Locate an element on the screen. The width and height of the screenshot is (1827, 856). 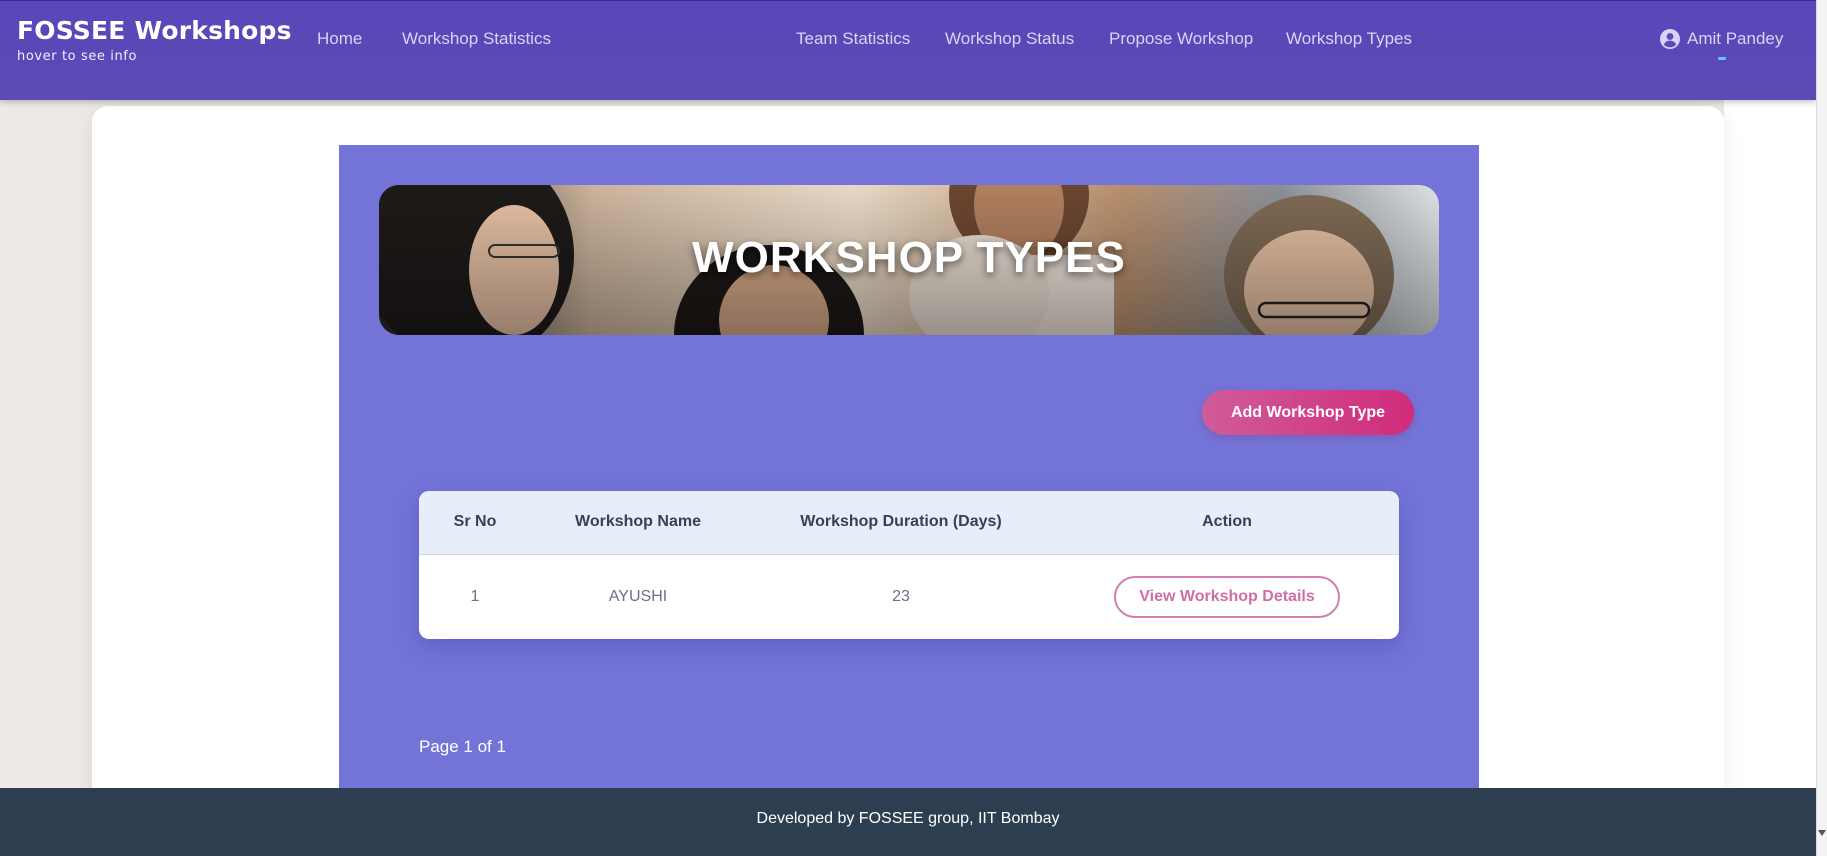
column-header-sr-no: Sr No is located at coordinates (475, 521).